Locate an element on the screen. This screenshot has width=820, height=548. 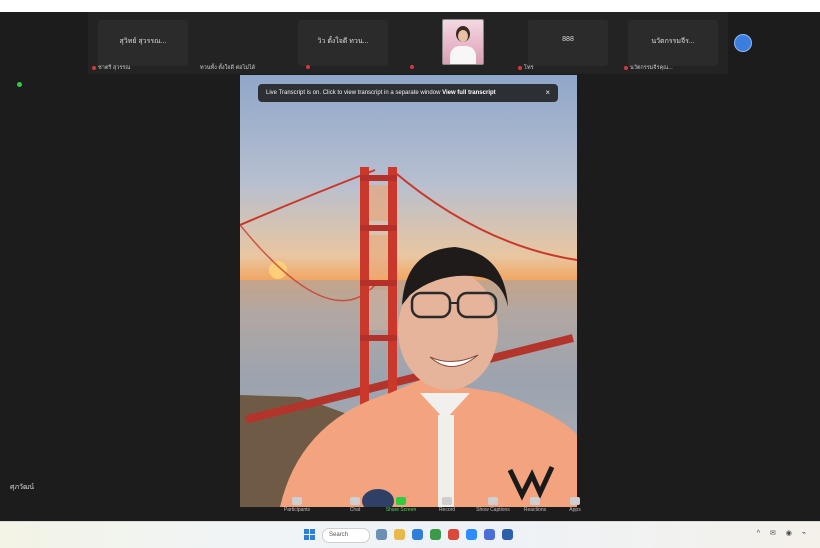
apps-icon is located at coordinates (575, 501).